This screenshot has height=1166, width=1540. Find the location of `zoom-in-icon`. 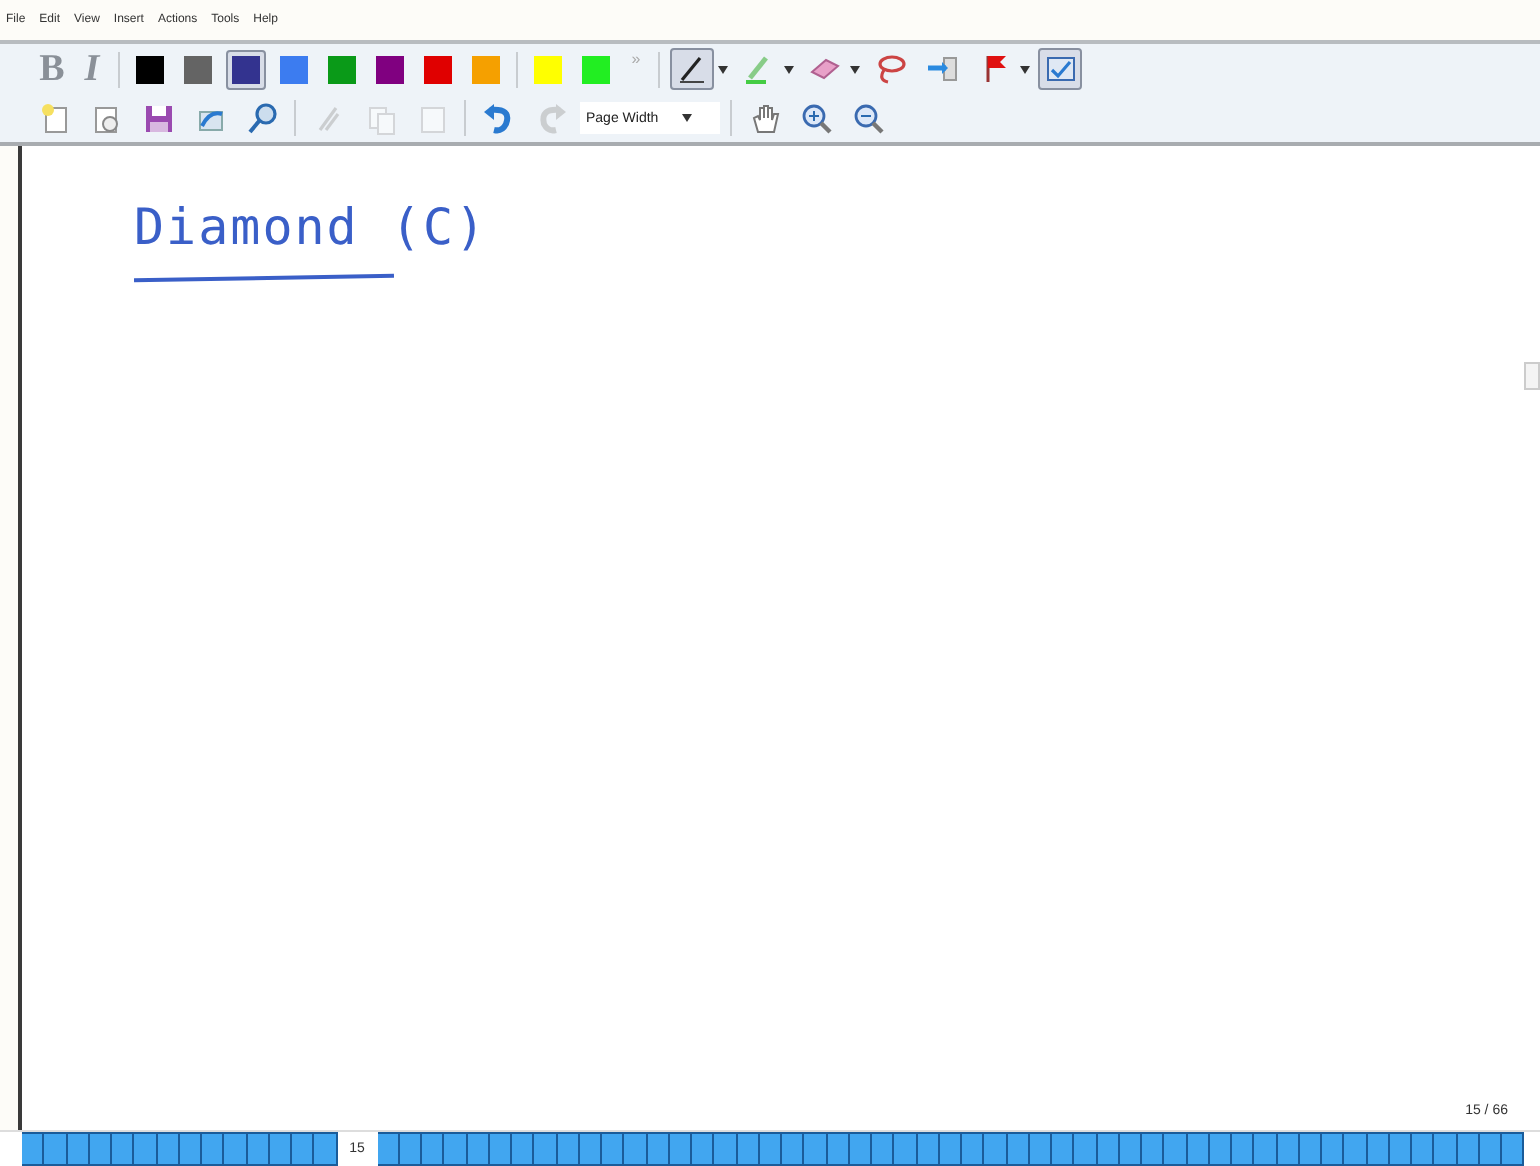

zoom-in-icon is located at coordinates (816, 118).